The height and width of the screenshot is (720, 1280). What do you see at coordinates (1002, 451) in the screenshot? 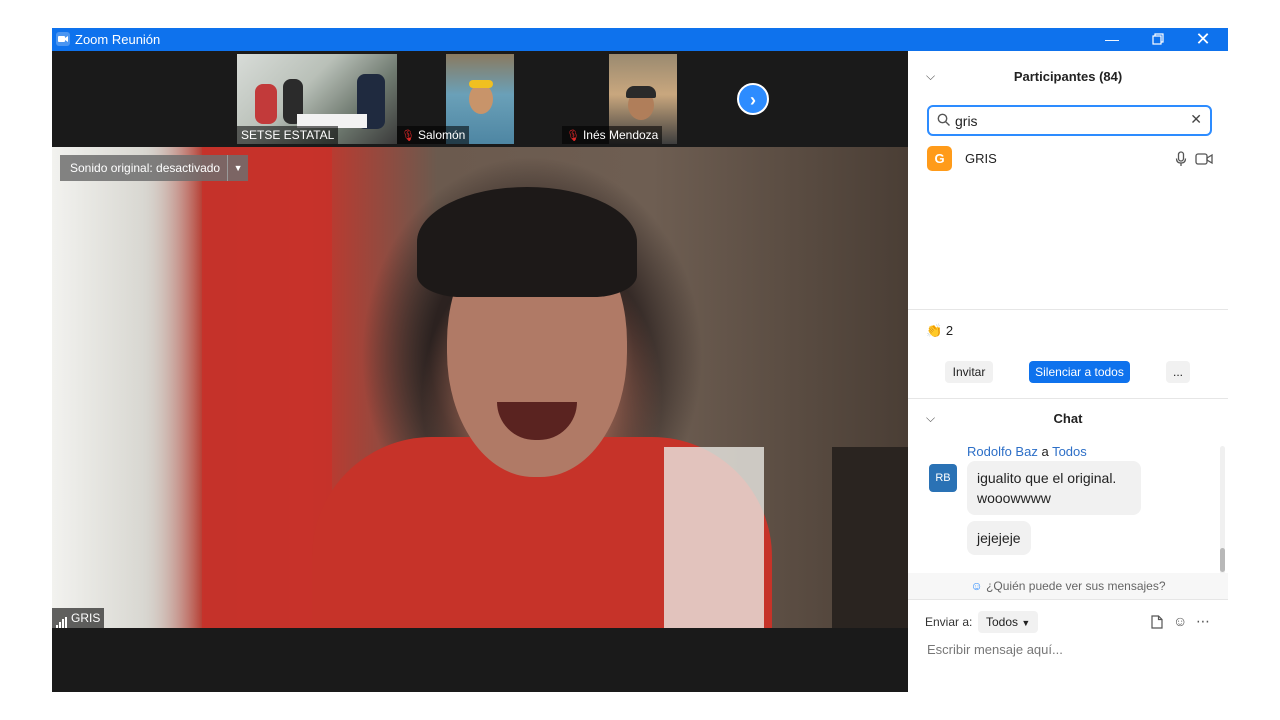
I see `sender-name: Rodolfo Baz` at bounding box center [1002, 451].